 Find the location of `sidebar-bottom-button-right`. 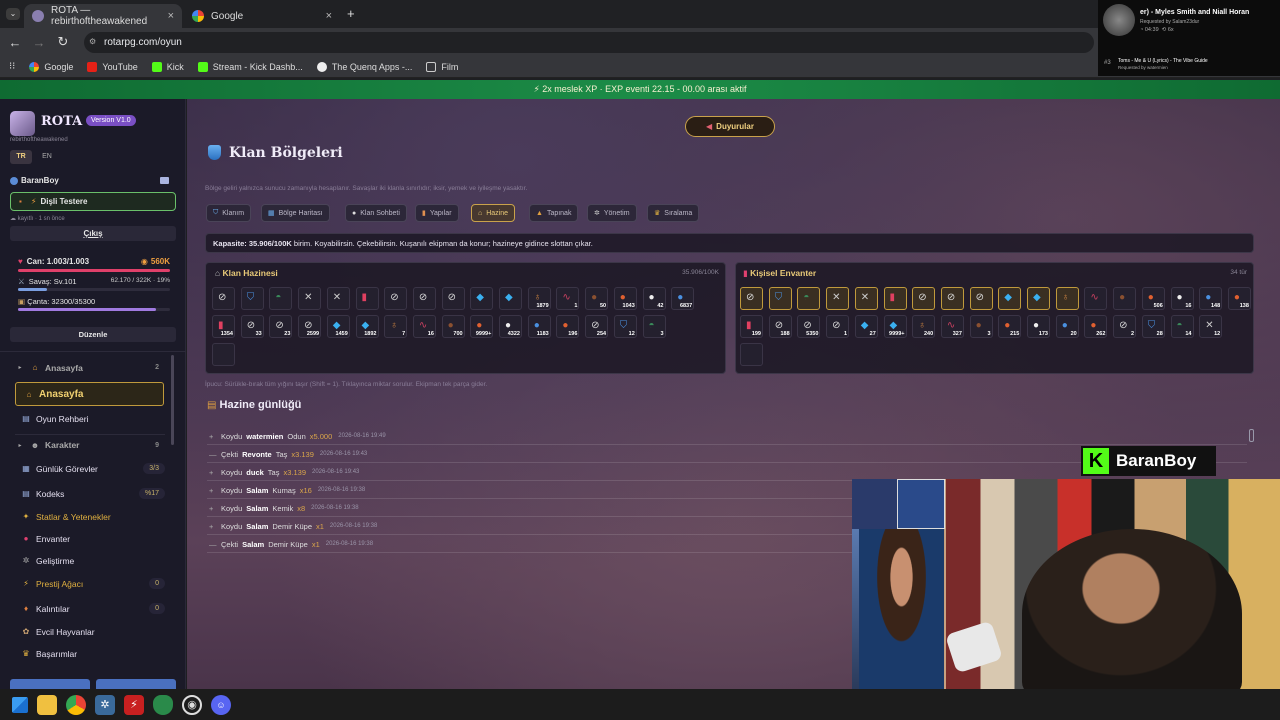

sidebar-bottom-button-right is located at coordinates (136, 684).